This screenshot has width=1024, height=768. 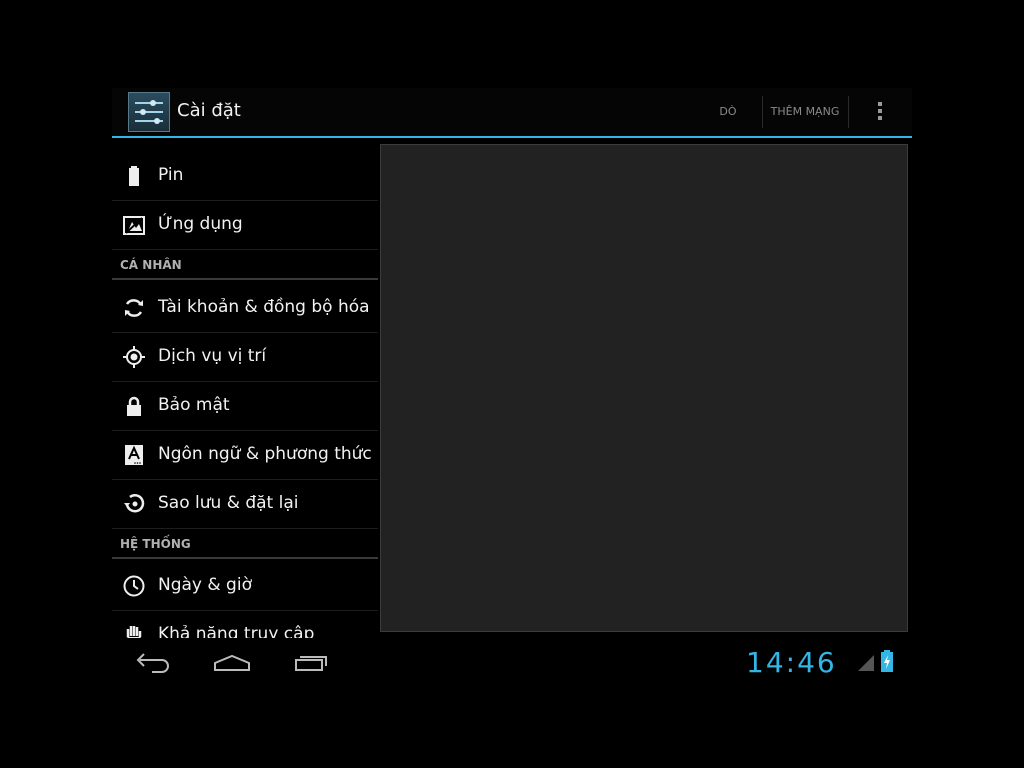 I want to click on list-item-language-input: Ngôn ngữ & phương thức, so click(x=245, y=455).